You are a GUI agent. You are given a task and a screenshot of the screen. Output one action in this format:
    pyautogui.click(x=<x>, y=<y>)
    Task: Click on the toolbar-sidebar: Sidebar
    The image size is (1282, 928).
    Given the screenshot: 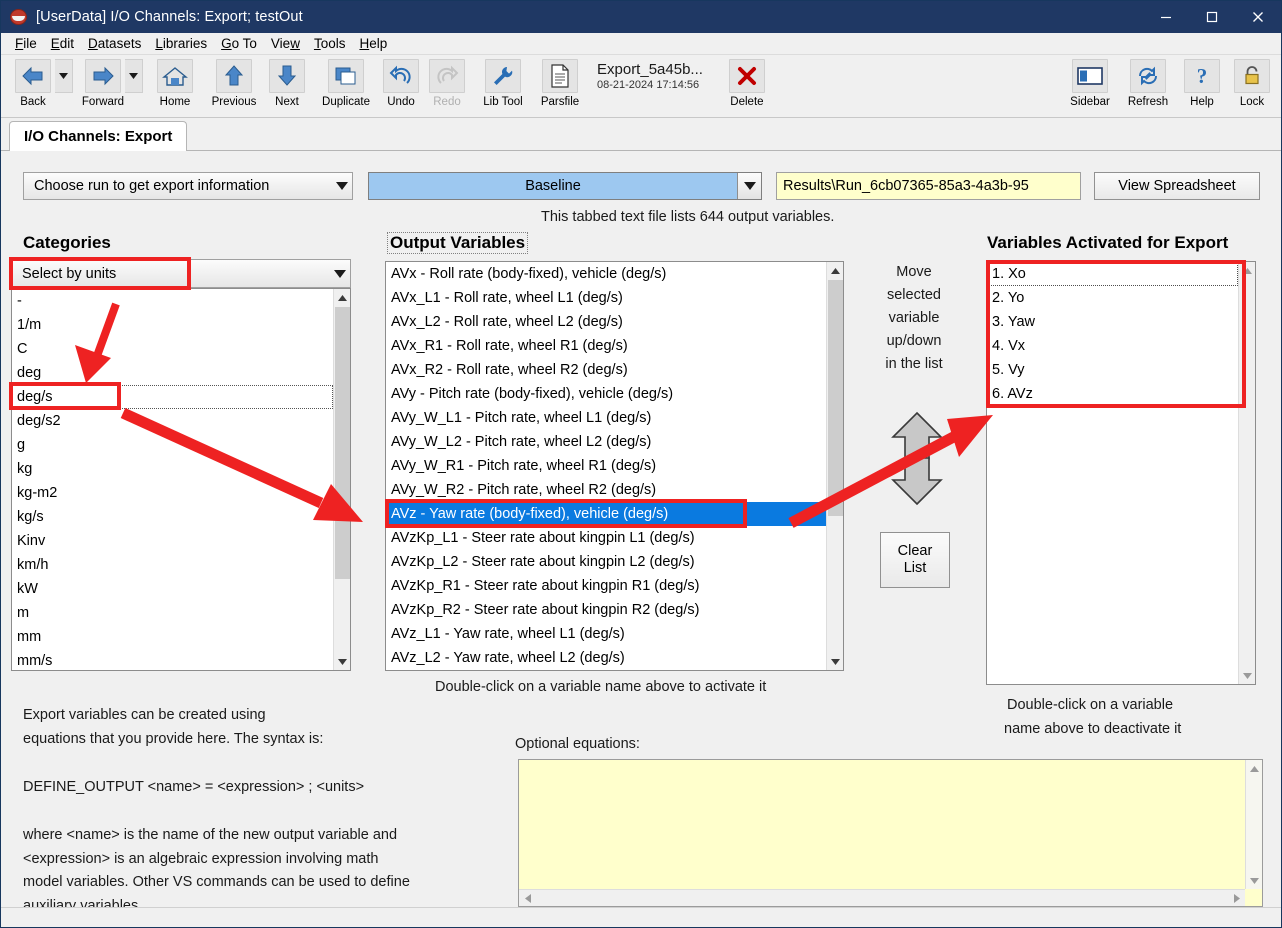 What is the action you would take?
    pyautogui.click(x=1090, y=83)
    